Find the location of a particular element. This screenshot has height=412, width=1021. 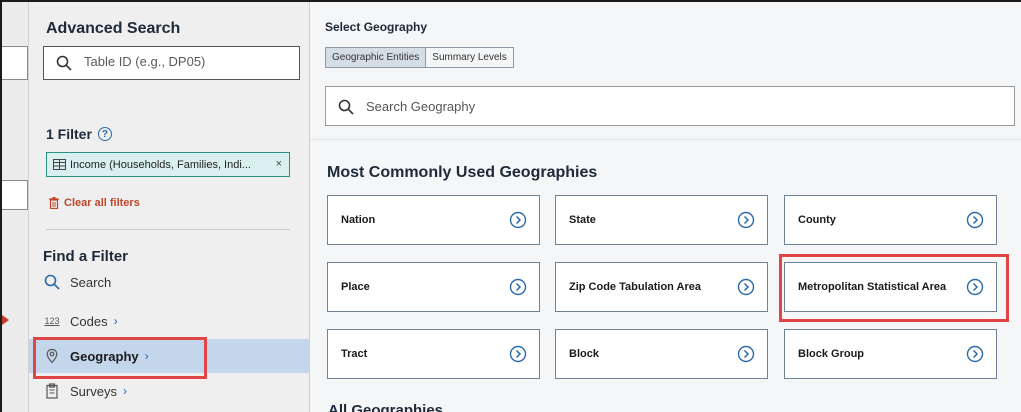

geo-card-label: Block is located at coordinates (584, 354).